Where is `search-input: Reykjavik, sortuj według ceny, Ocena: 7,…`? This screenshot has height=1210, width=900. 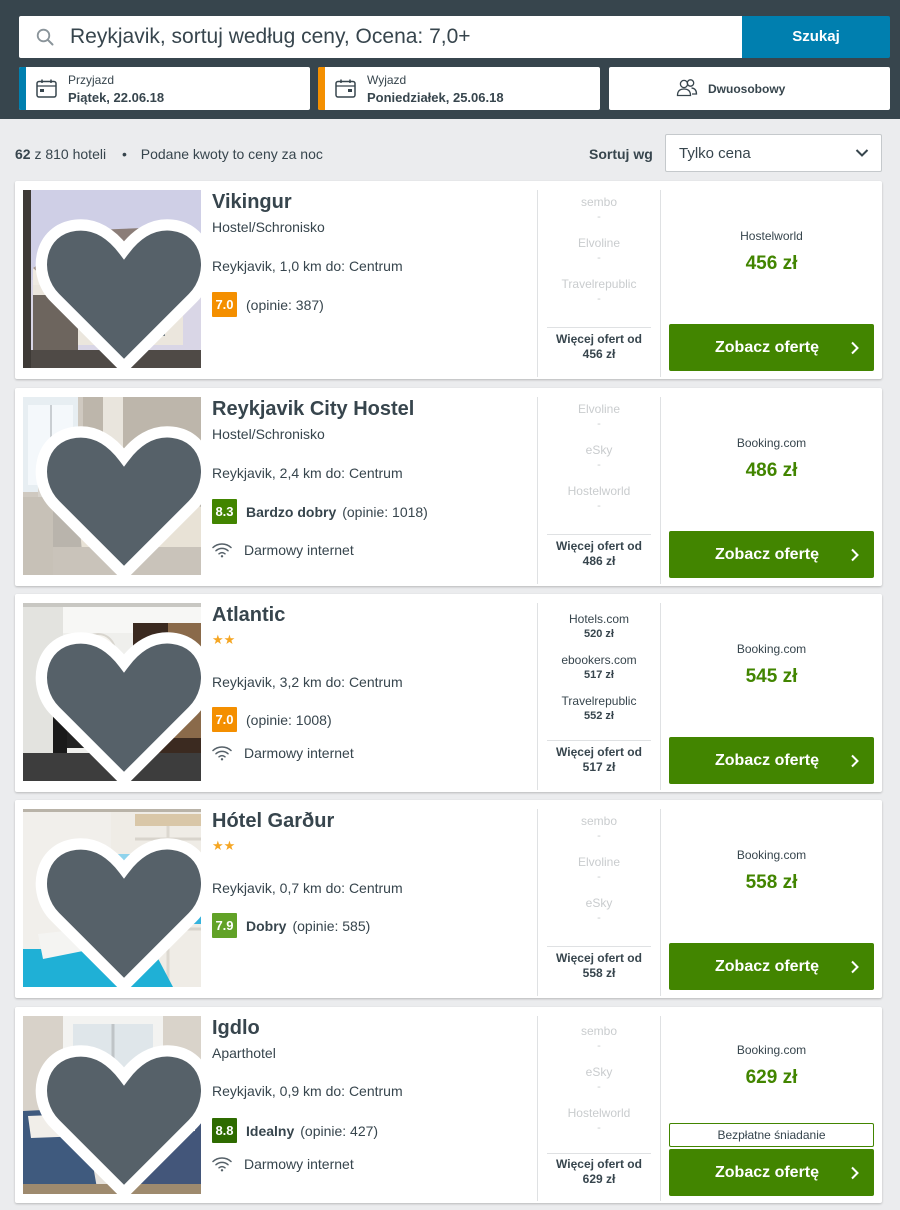 search-input: Reykjavik, sortuj według ceny, Ocena: 7,… is located at coordinates (380, 37).